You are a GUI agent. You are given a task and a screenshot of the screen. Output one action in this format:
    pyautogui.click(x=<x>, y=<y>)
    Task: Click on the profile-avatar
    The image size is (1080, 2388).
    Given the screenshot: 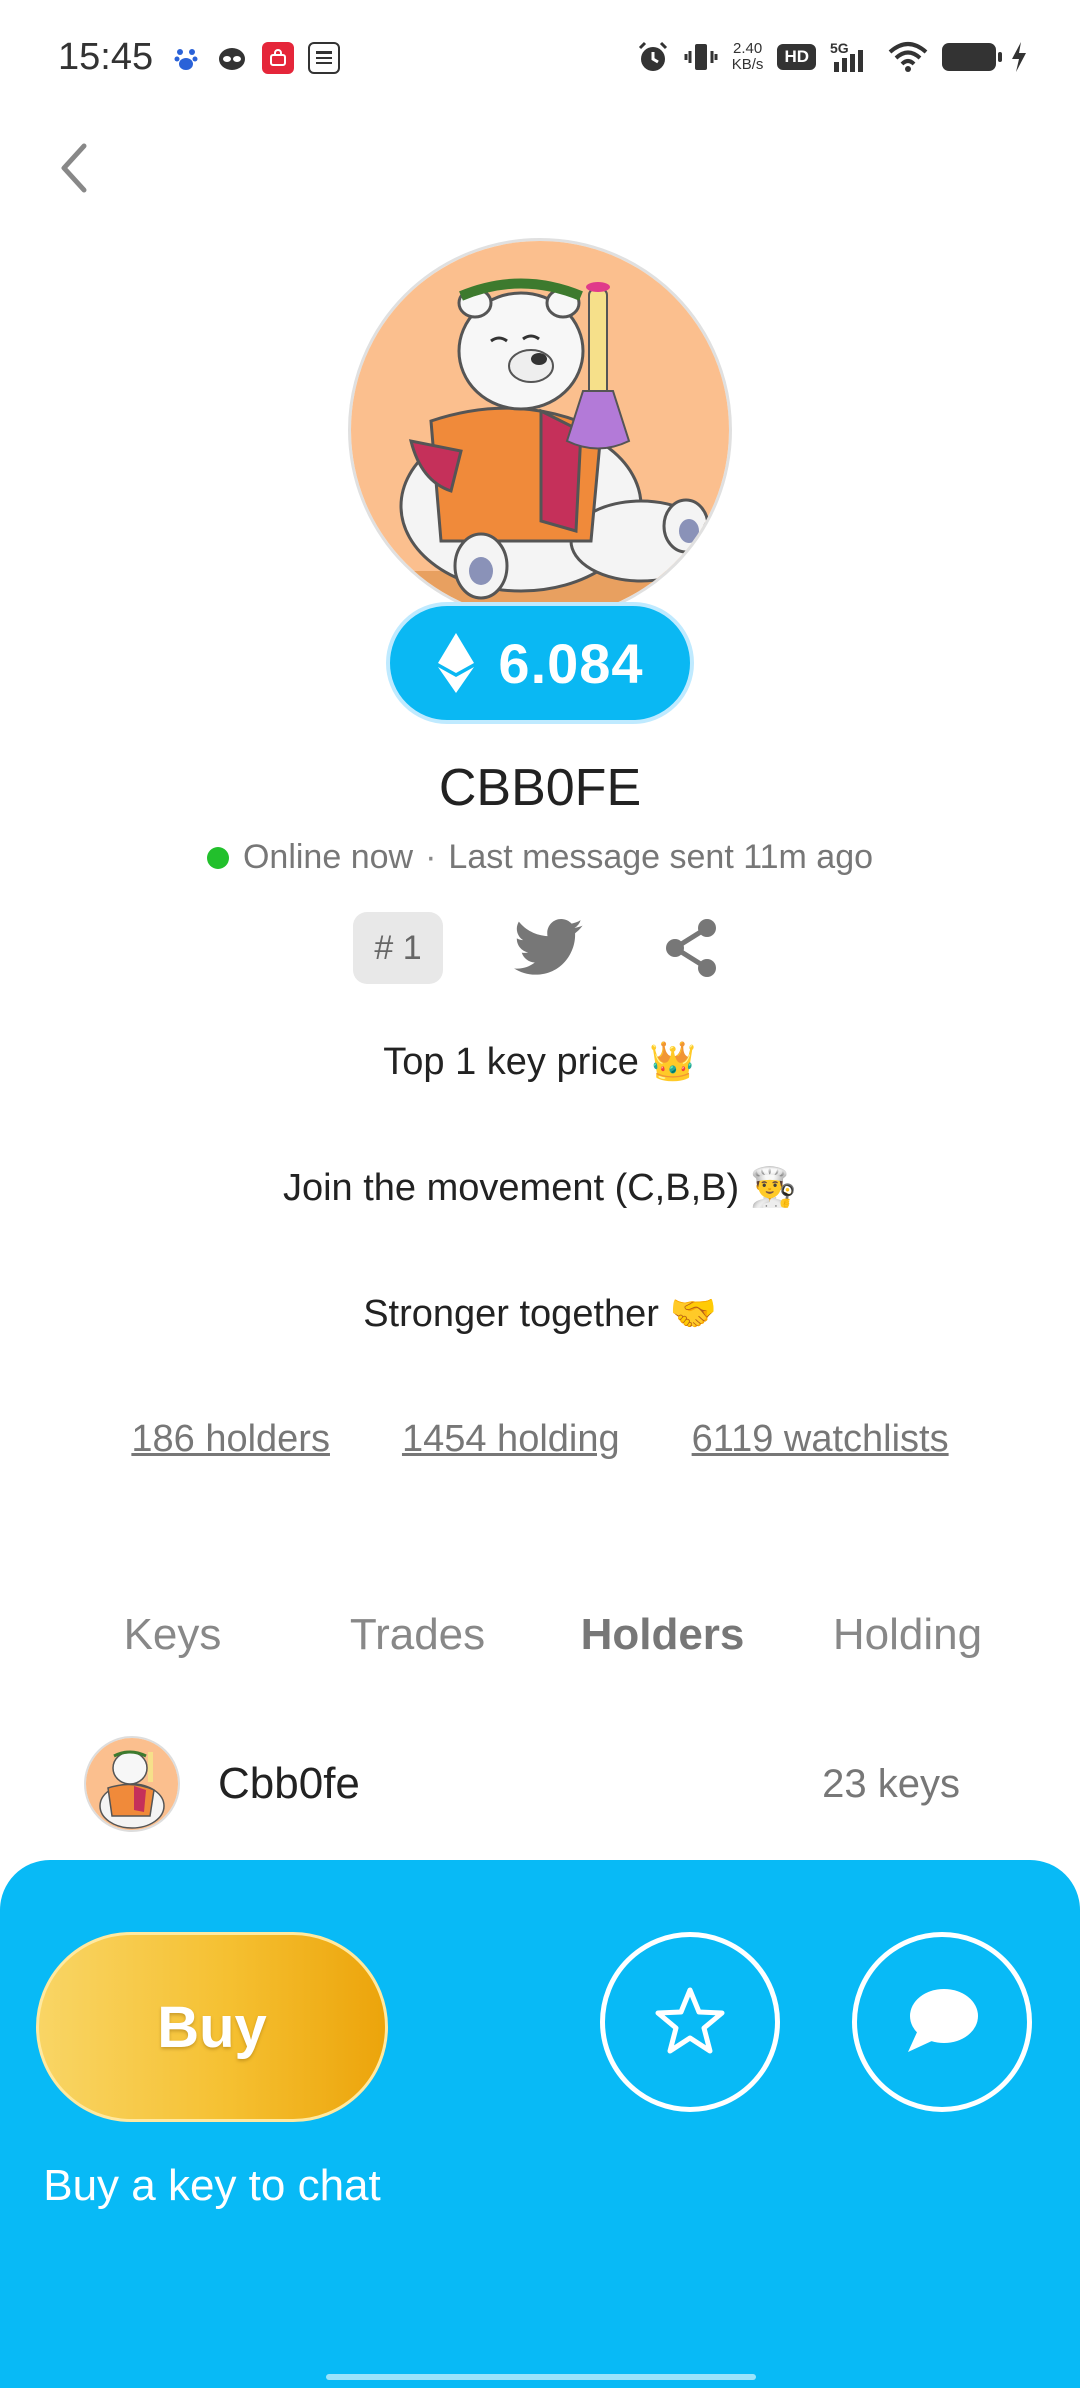 What is the action you would take?
    pyautogui.click(x=540, y=430)
    